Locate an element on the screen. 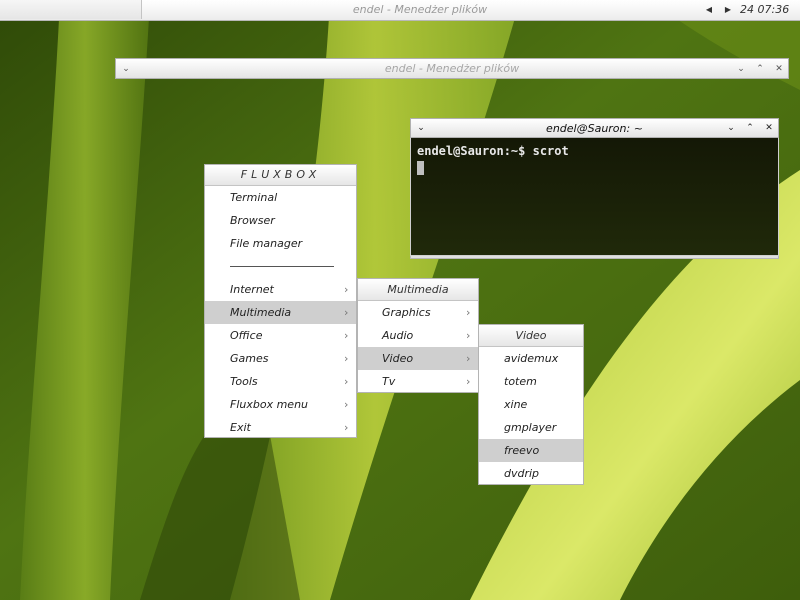 Image resolution: width=800 pixels, height=600 pixels. menu-item-freevo: freevo is located at coordinates (531, 450).